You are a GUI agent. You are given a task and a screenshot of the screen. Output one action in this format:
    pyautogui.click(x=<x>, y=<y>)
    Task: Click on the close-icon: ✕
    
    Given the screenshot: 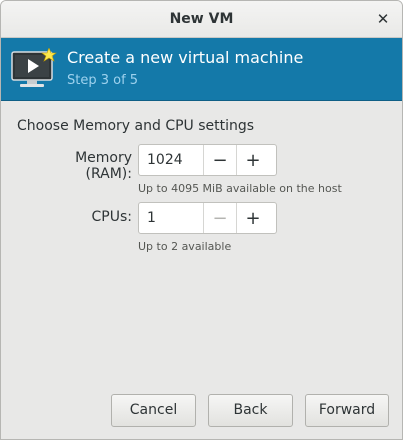 What is the action you would take?
    pyautogui.click(x=383, y=19)
    